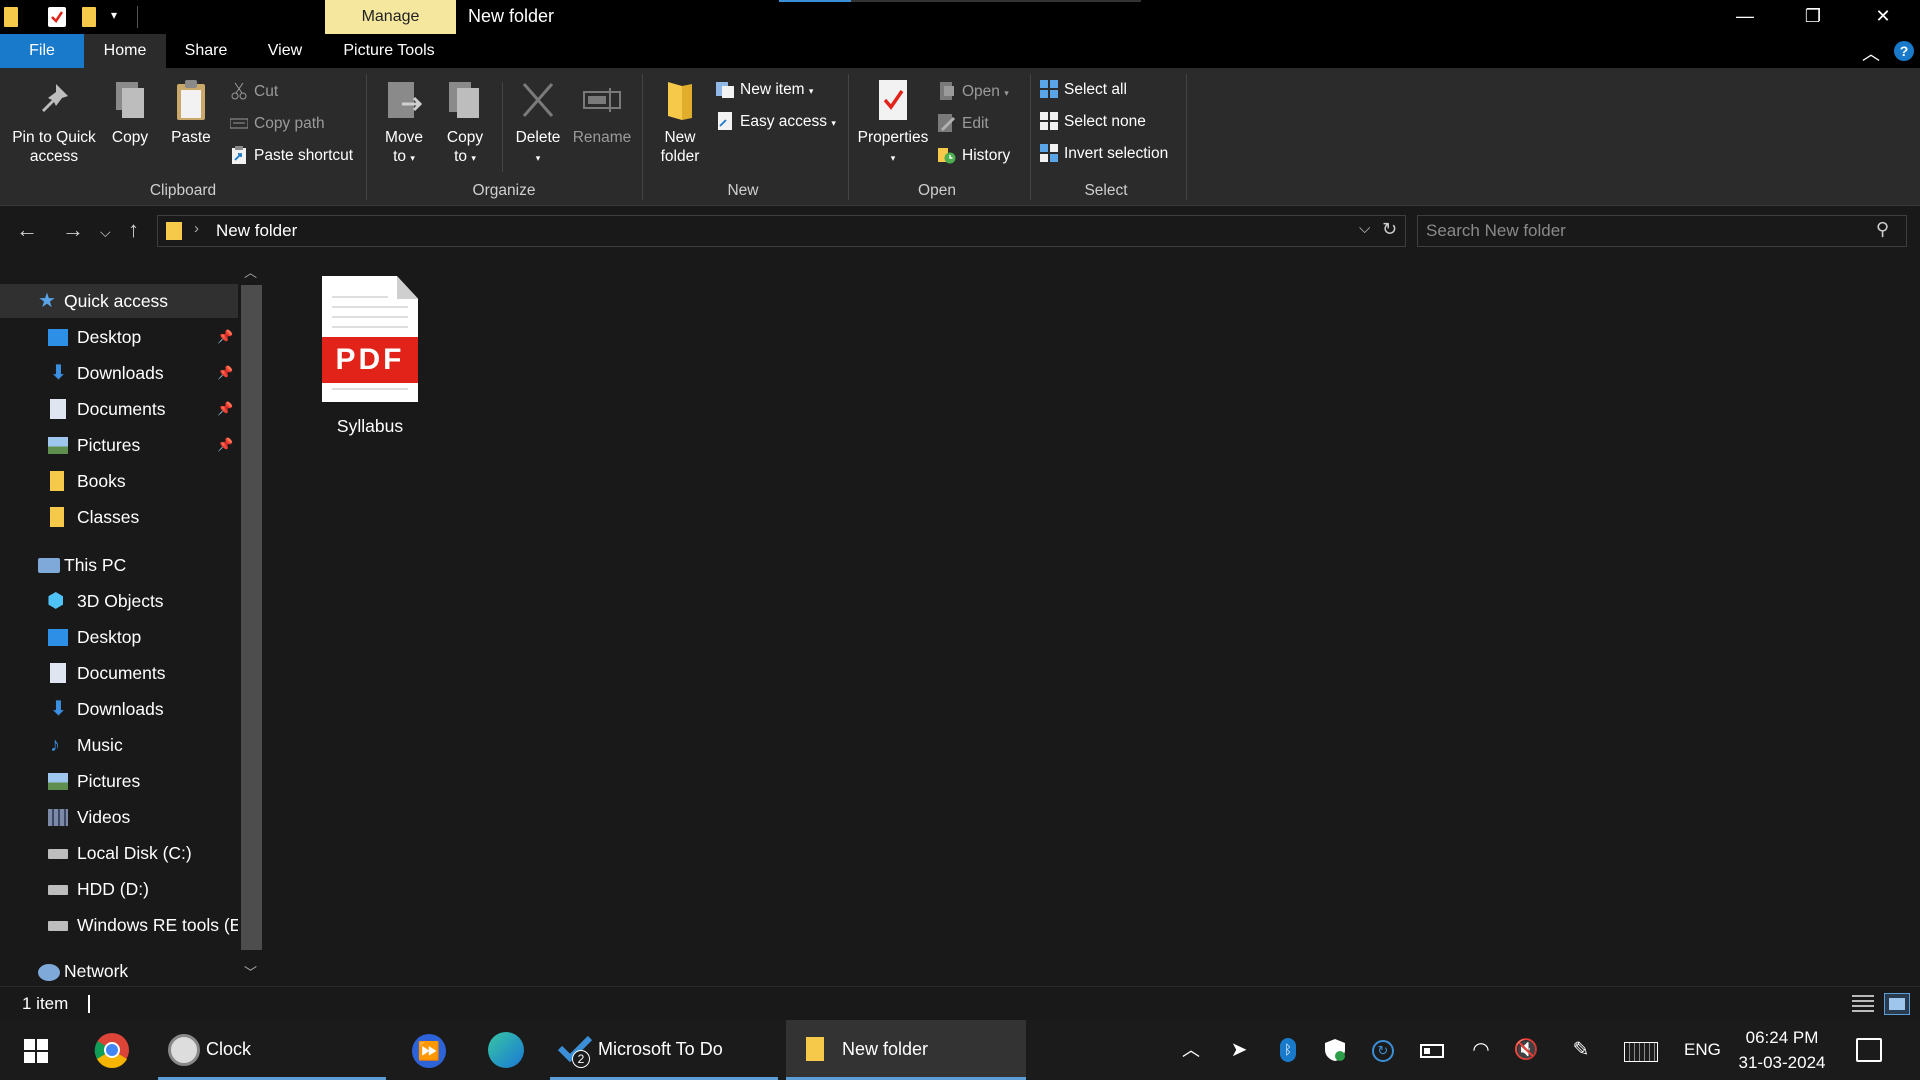 This screenshot has height=1080, width=1920. Describe the element at coordinates (119, 517) in the screenshot. I see `nav-quick-classes: Classes` at that location.